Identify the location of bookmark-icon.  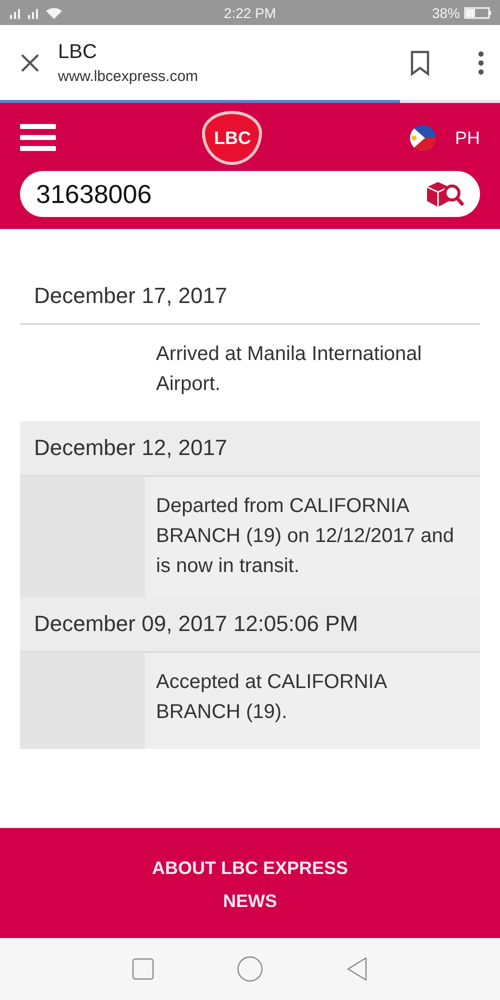
(420, 63).